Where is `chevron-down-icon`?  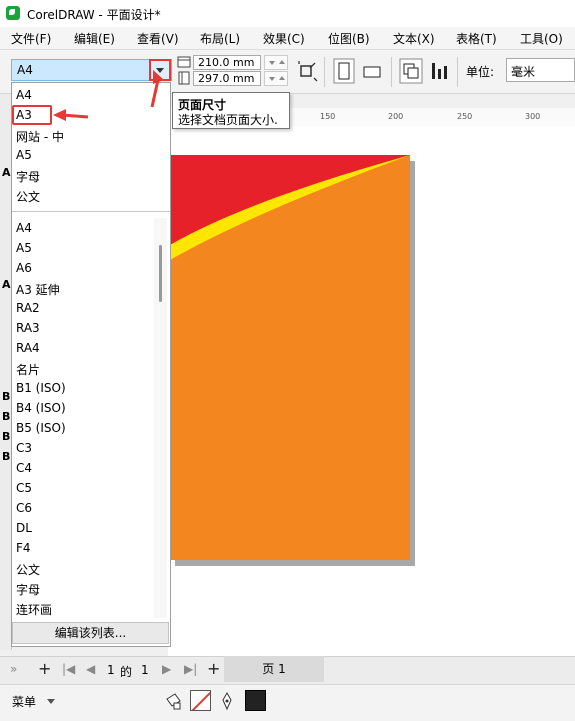 chevron-down-icon is located at coordinates (51, 701).